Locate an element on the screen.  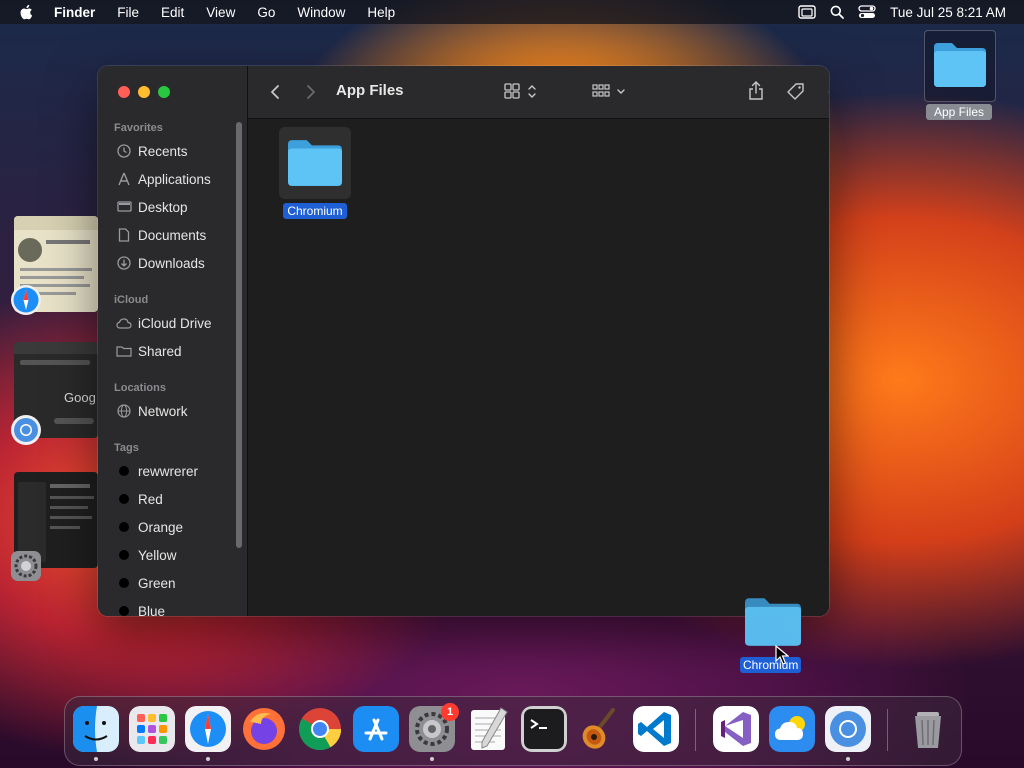
sidebar-scrollbar is located at coordinates (239, 335).